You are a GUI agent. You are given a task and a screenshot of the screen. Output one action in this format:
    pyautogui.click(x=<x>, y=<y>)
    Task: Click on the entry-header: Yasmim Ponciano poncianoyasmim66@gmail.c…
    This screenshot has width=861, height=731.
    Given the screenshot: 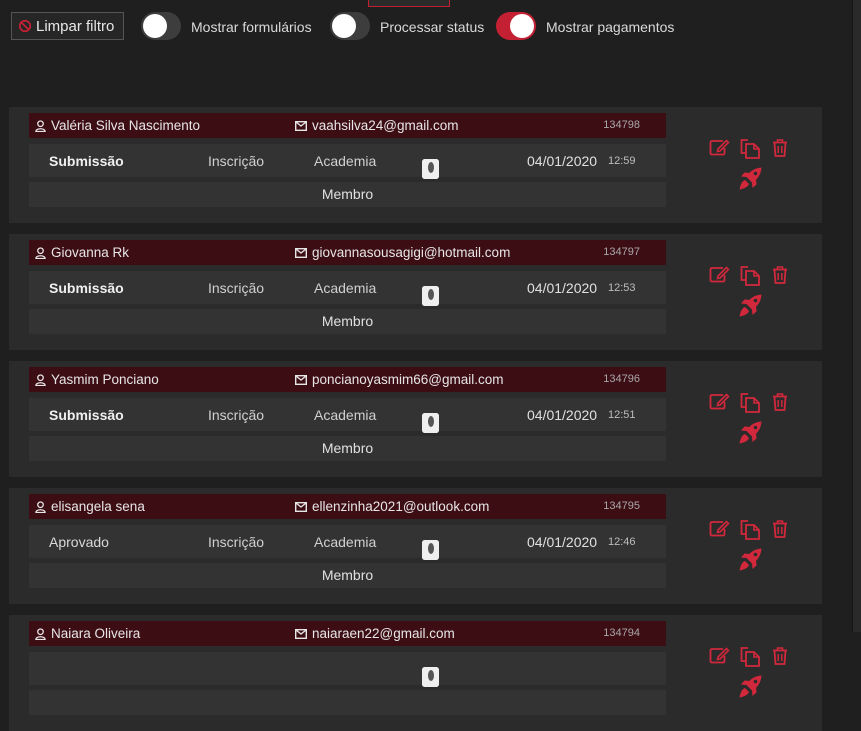 What is the action you would take?
    pyautogui.click(x=347, y=379)
    